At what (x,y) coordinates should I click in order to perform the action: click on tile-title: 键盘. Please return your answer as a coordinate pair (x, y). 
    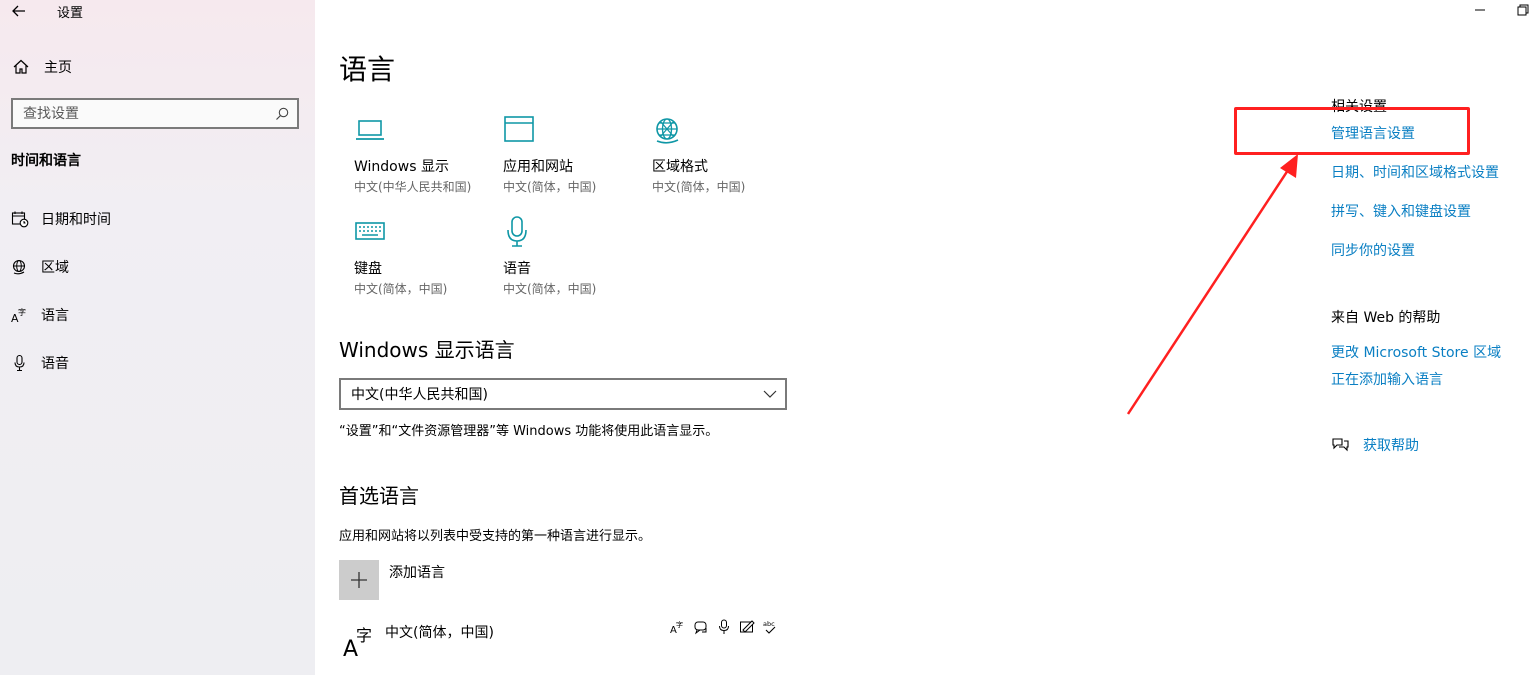
    Looking at the image, I should click on (368, 269).